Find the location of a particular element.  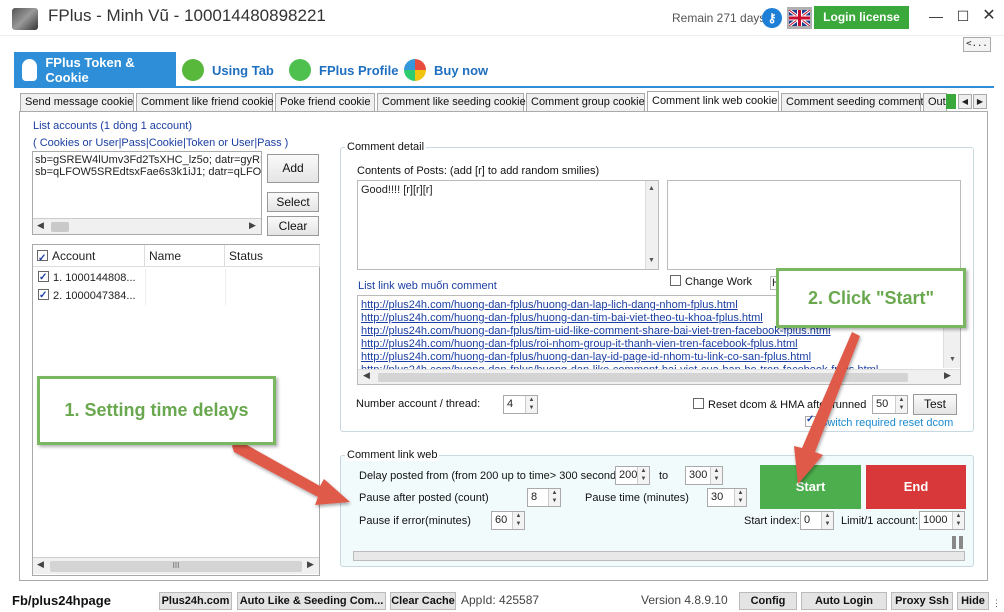

facebook-page-text: Fb/plus24hpage is located at coordinates (61, 600).